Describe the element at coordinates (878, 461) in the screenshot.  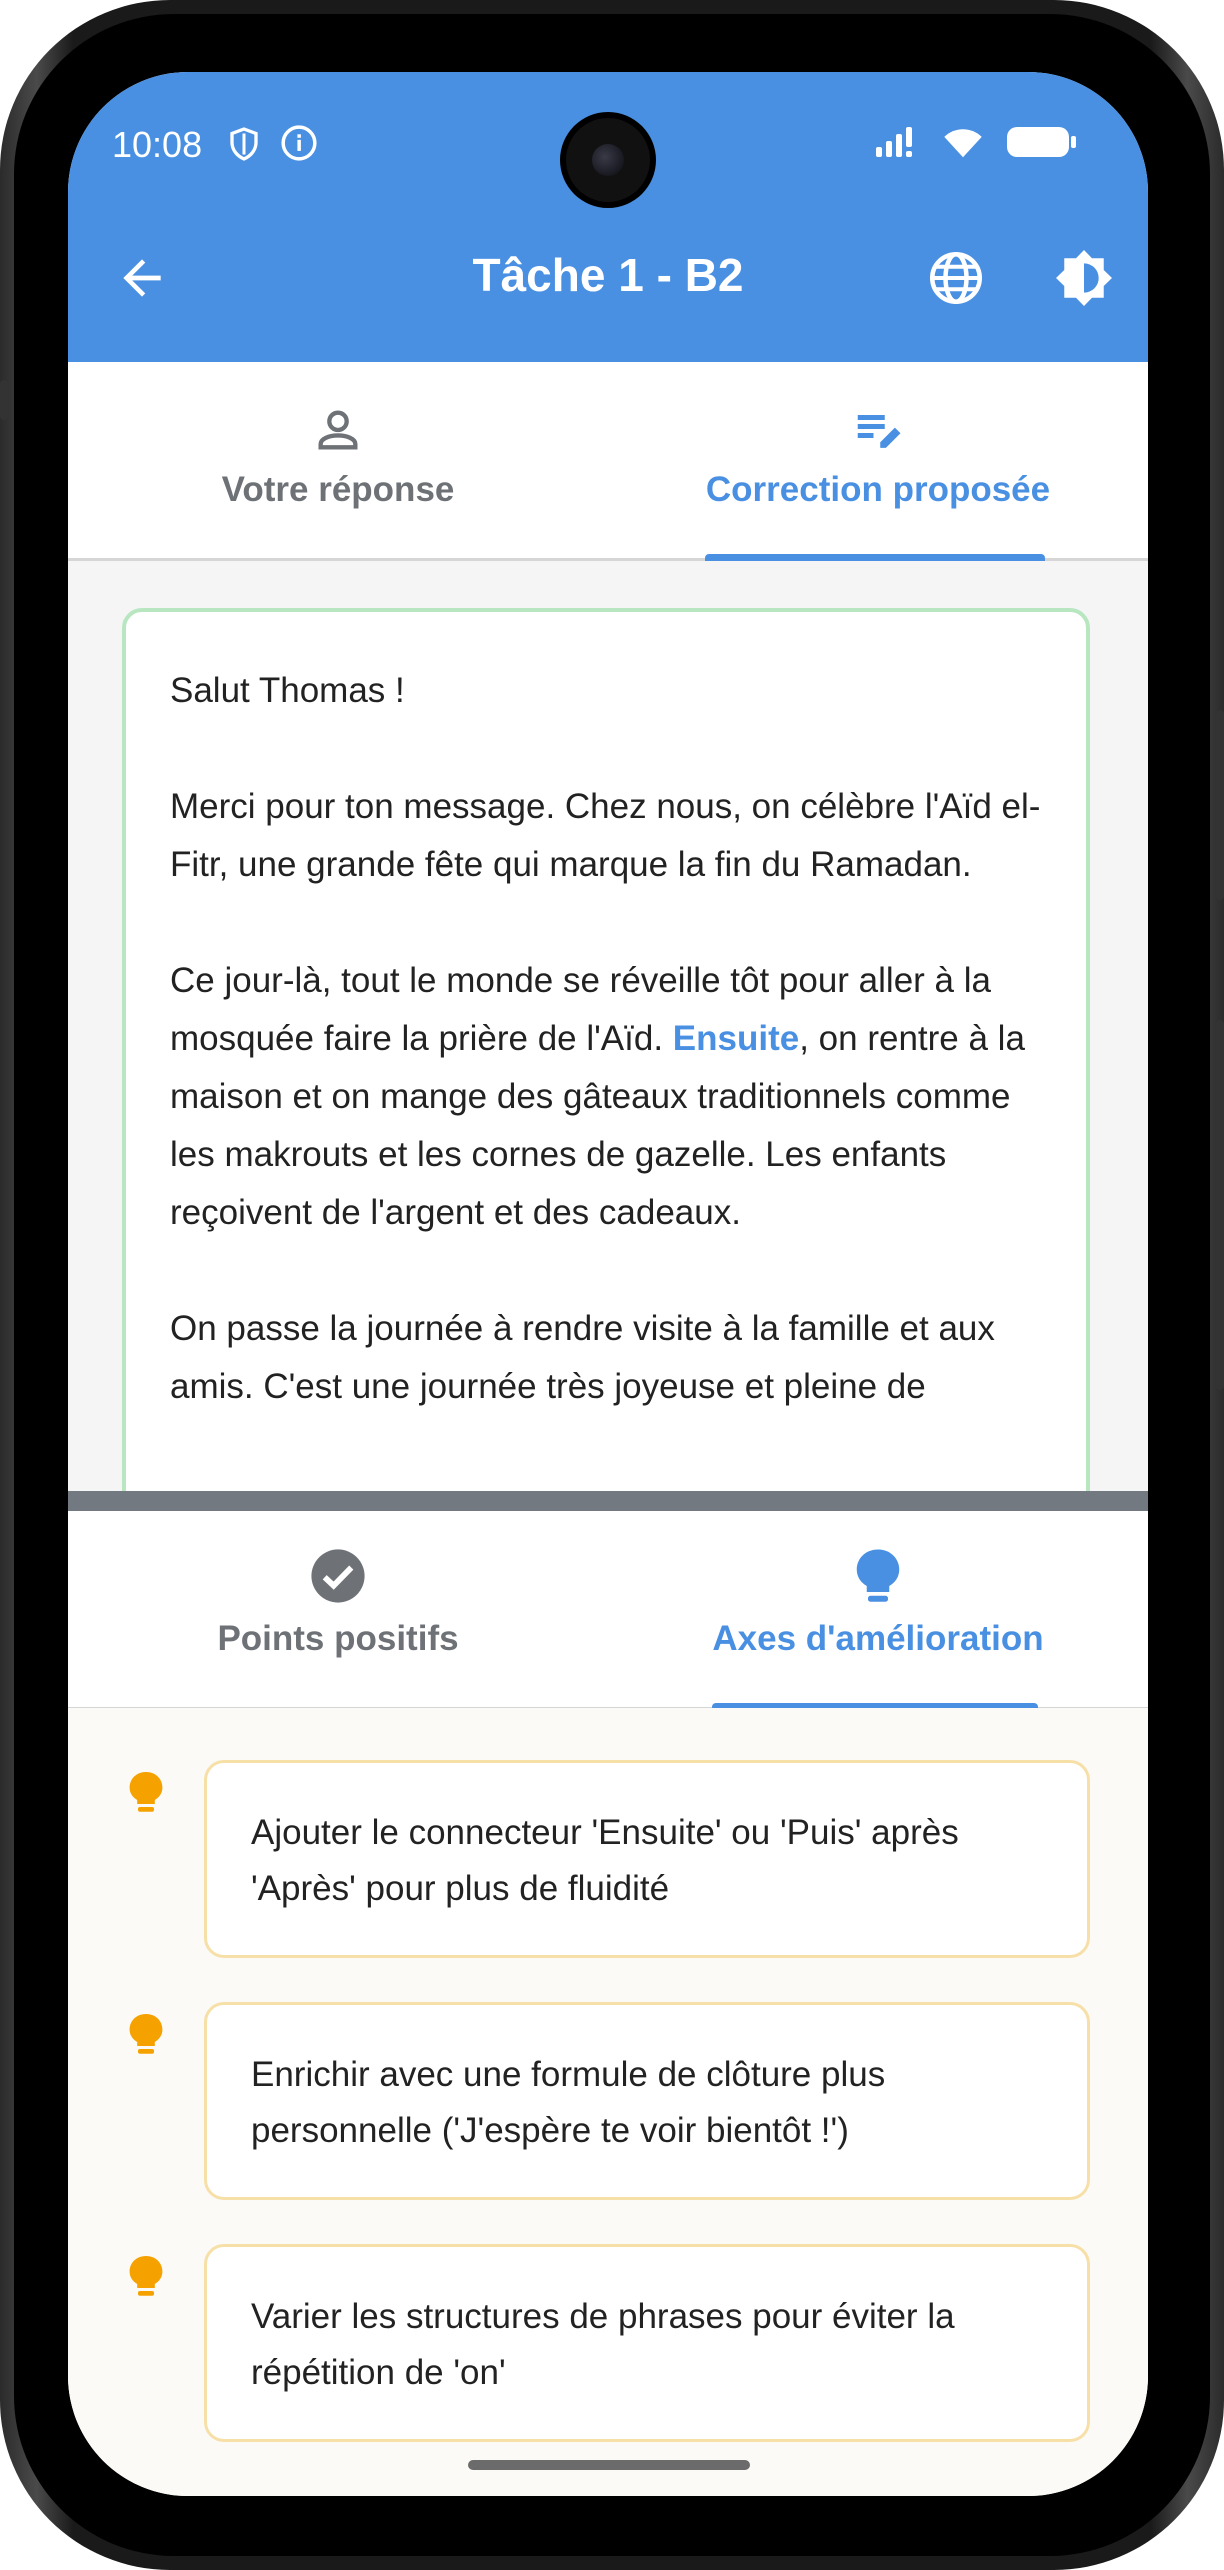
I see `tab-correction-proposee: Correction proposée` at that location.